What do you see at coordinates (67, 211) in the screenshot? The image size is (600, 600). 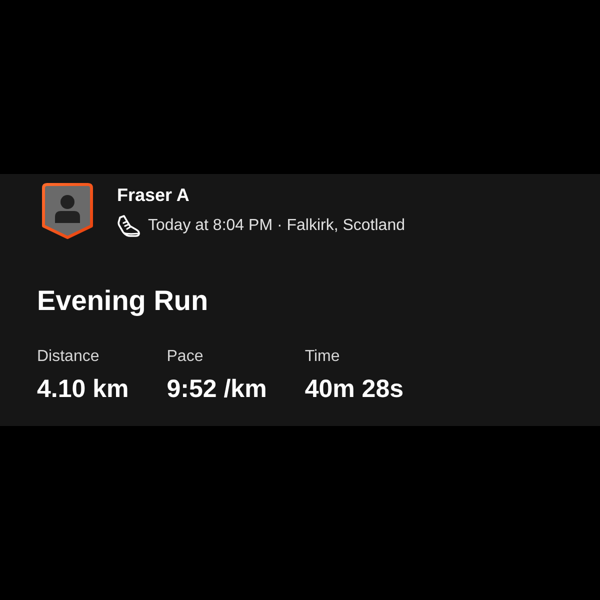 I see `avatar-silhouette-icon` at bounding box center [67, 211].